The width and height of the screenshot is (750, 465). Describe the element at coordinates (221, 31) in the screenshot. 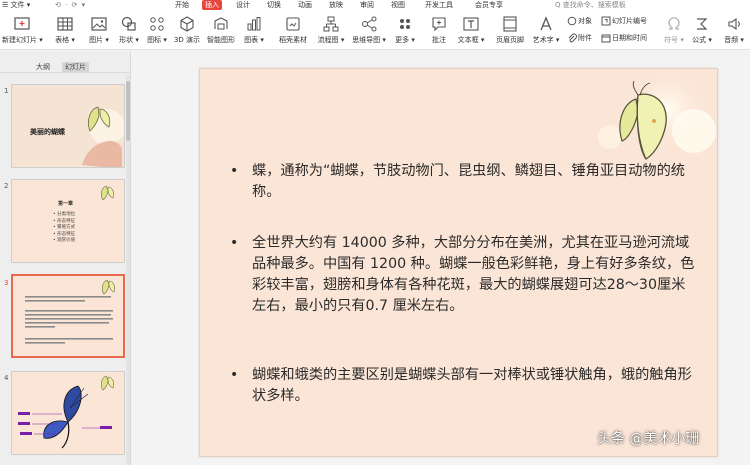

I see `smartart-button: 智能图形` at that location.